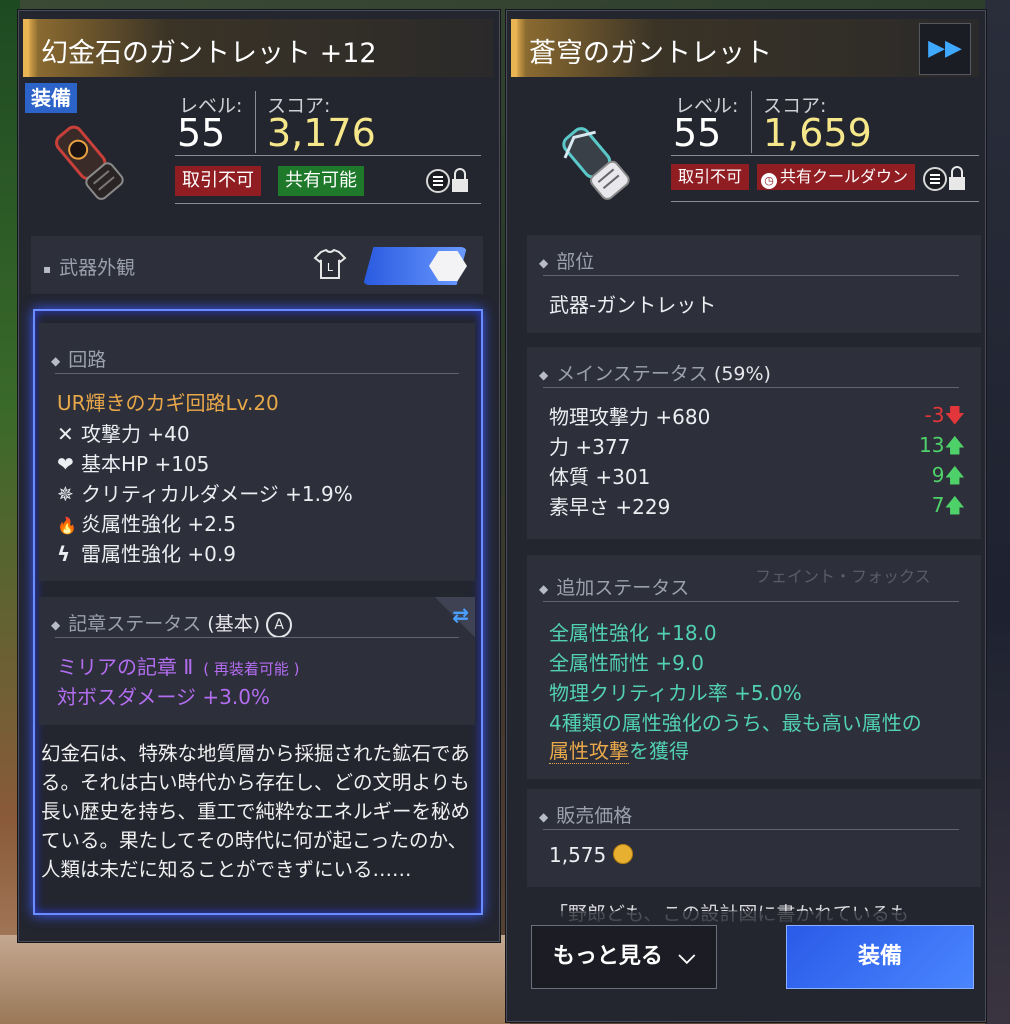 The image size is (1010, 1024). What do you see at coordinates (997, 512) in the screenshot?
I see `background-right` at bounding box center [997, 512].